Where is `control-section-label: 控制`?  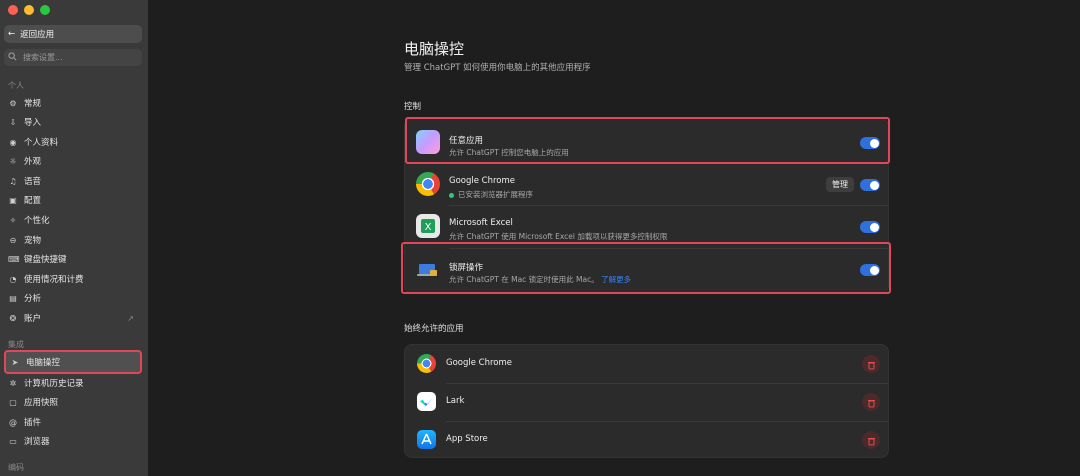
control-section-label: 控制 is located at coordinates (413, 107).